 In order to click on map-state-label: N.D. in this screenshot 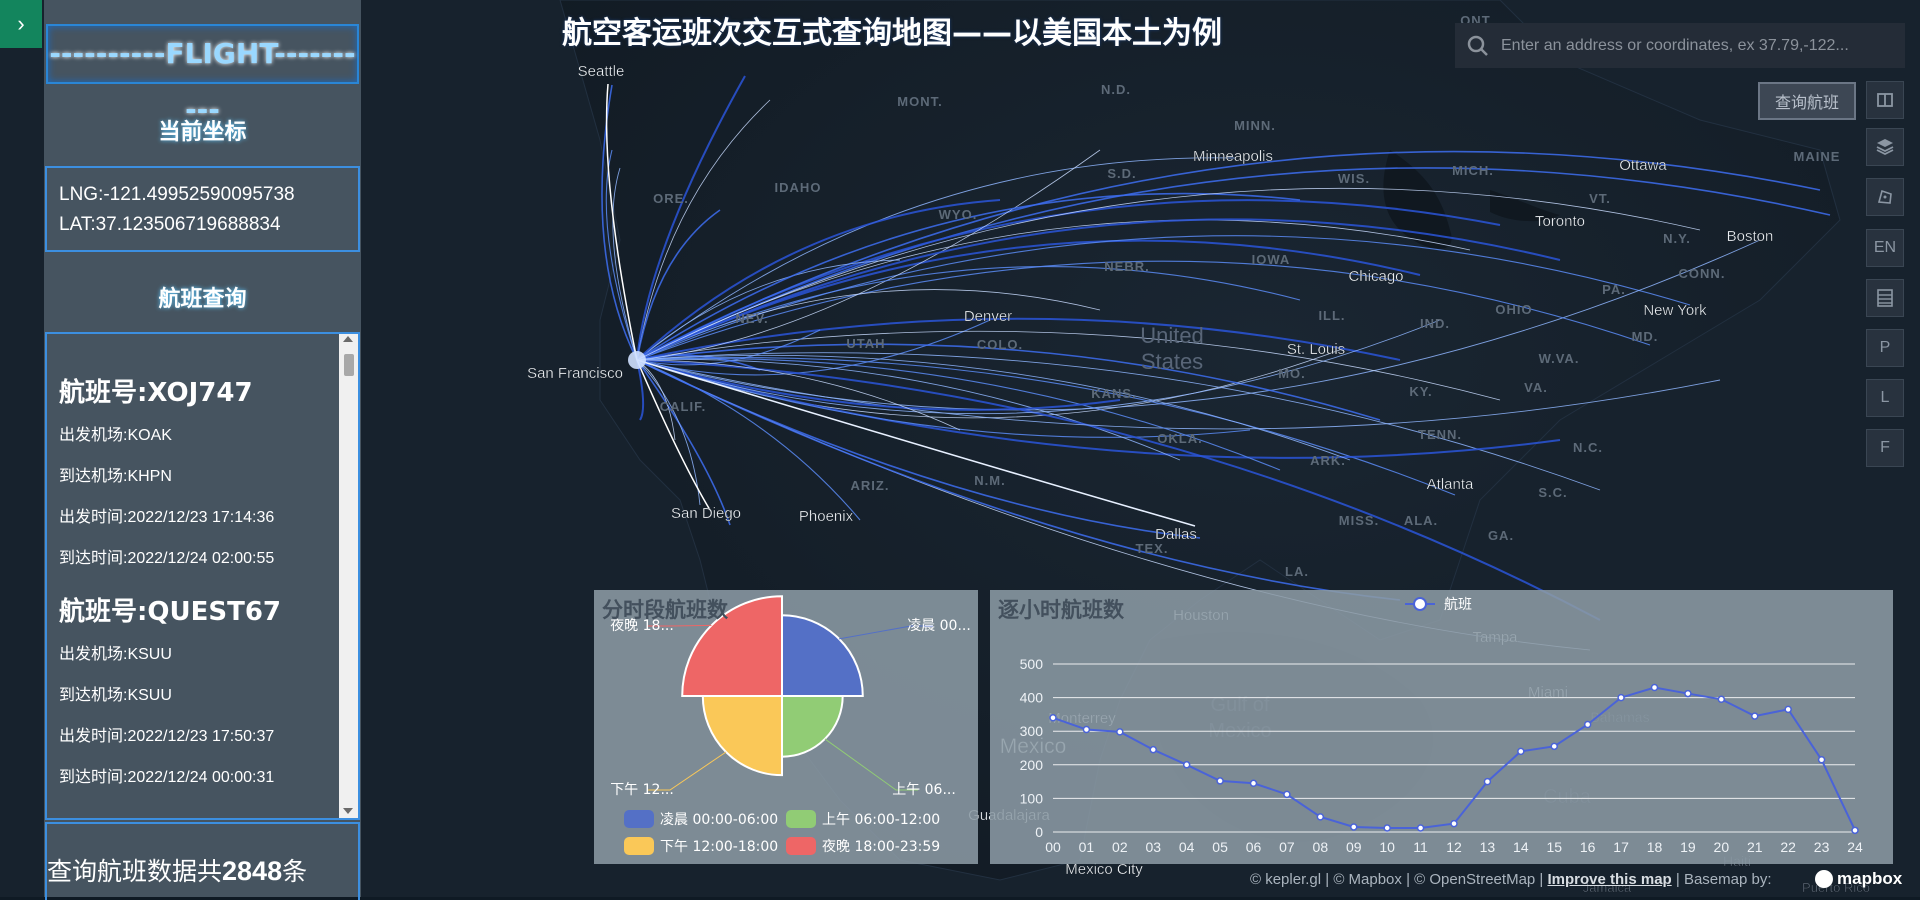, I will do `click(1116, 89)`.